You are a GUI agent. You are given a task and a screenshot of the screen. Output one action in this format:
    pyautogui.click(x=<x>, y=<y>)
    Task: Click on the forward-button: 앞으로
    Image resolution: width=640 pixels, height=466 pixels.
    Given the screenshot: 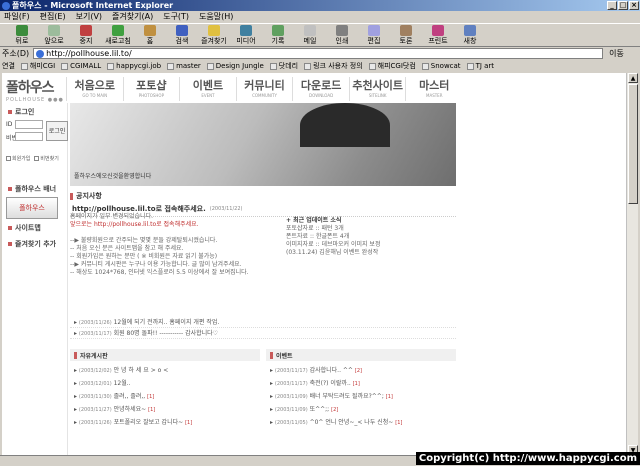 What is the action you would take?
    pyautogui.click(x=54, y=35)
    